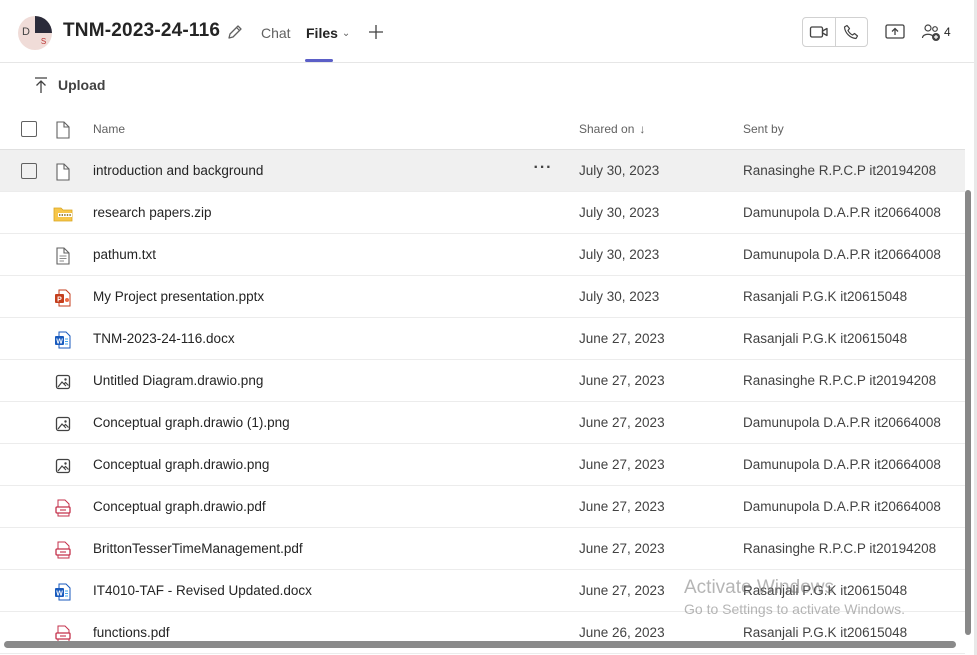 The image size is (977, 655). I want to click on table-header: Name Shared on ↓ Sent by, so click(482, 129).